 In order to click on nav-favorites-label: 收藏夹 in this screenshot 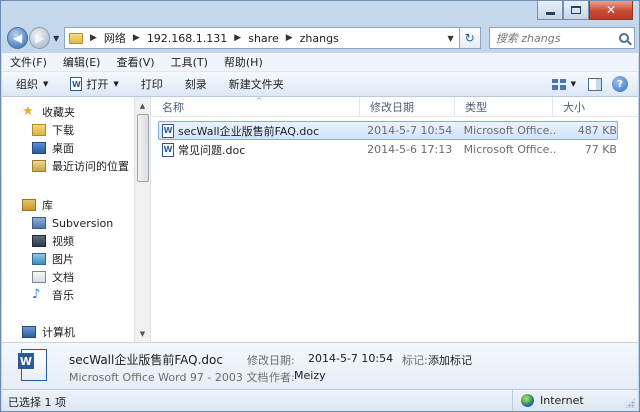, I will do `click(58, 112)`.